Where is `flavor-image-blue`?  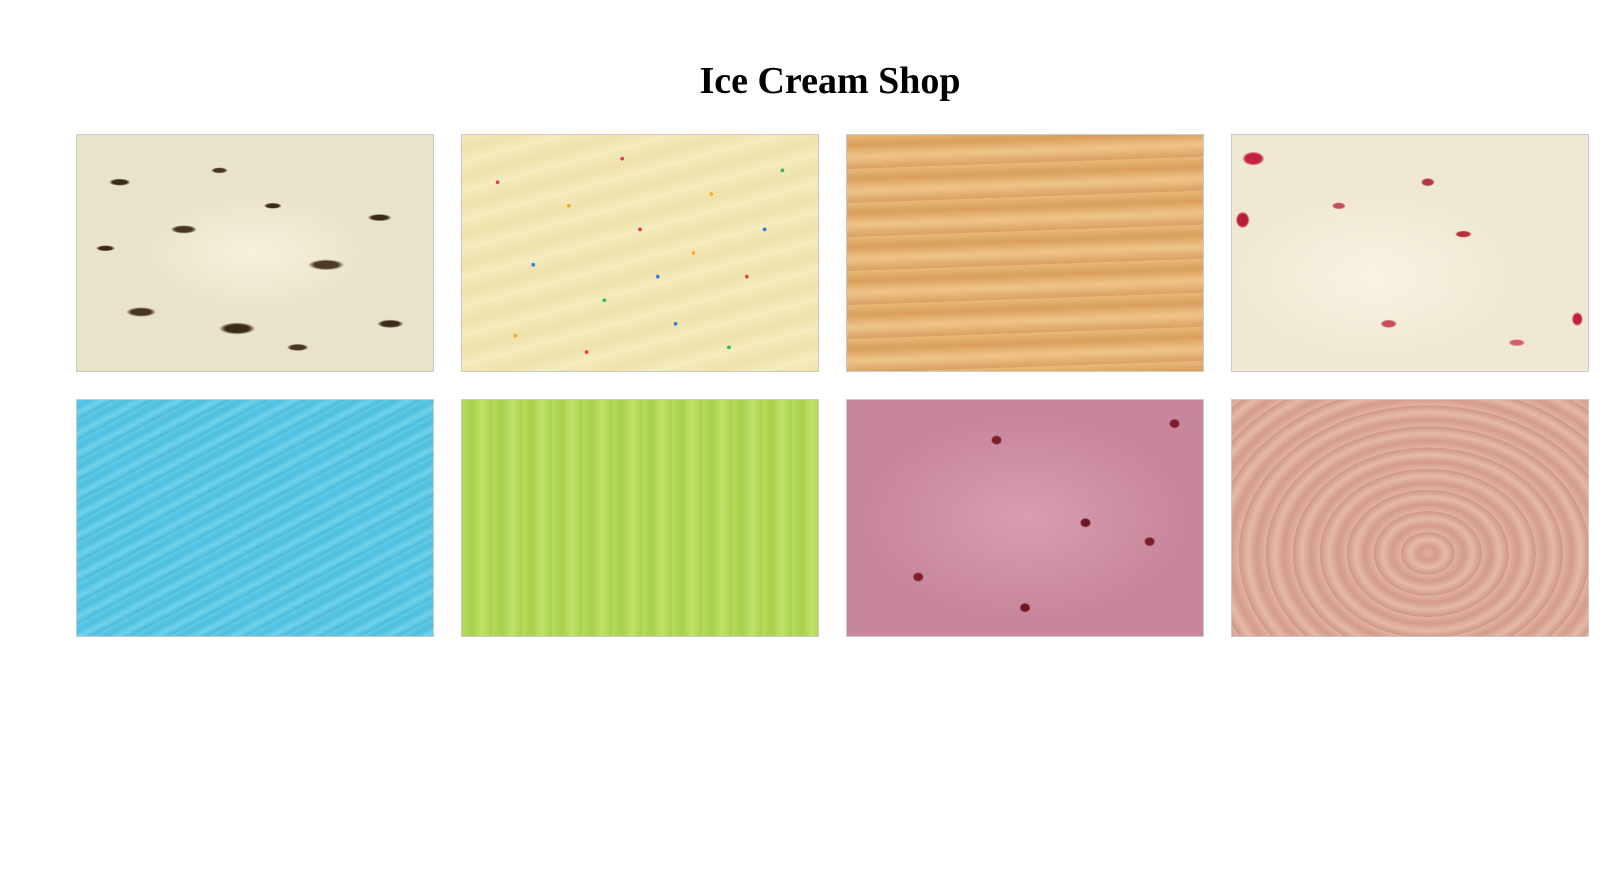
flavor-image-blue is located at coordinates (255, 518).